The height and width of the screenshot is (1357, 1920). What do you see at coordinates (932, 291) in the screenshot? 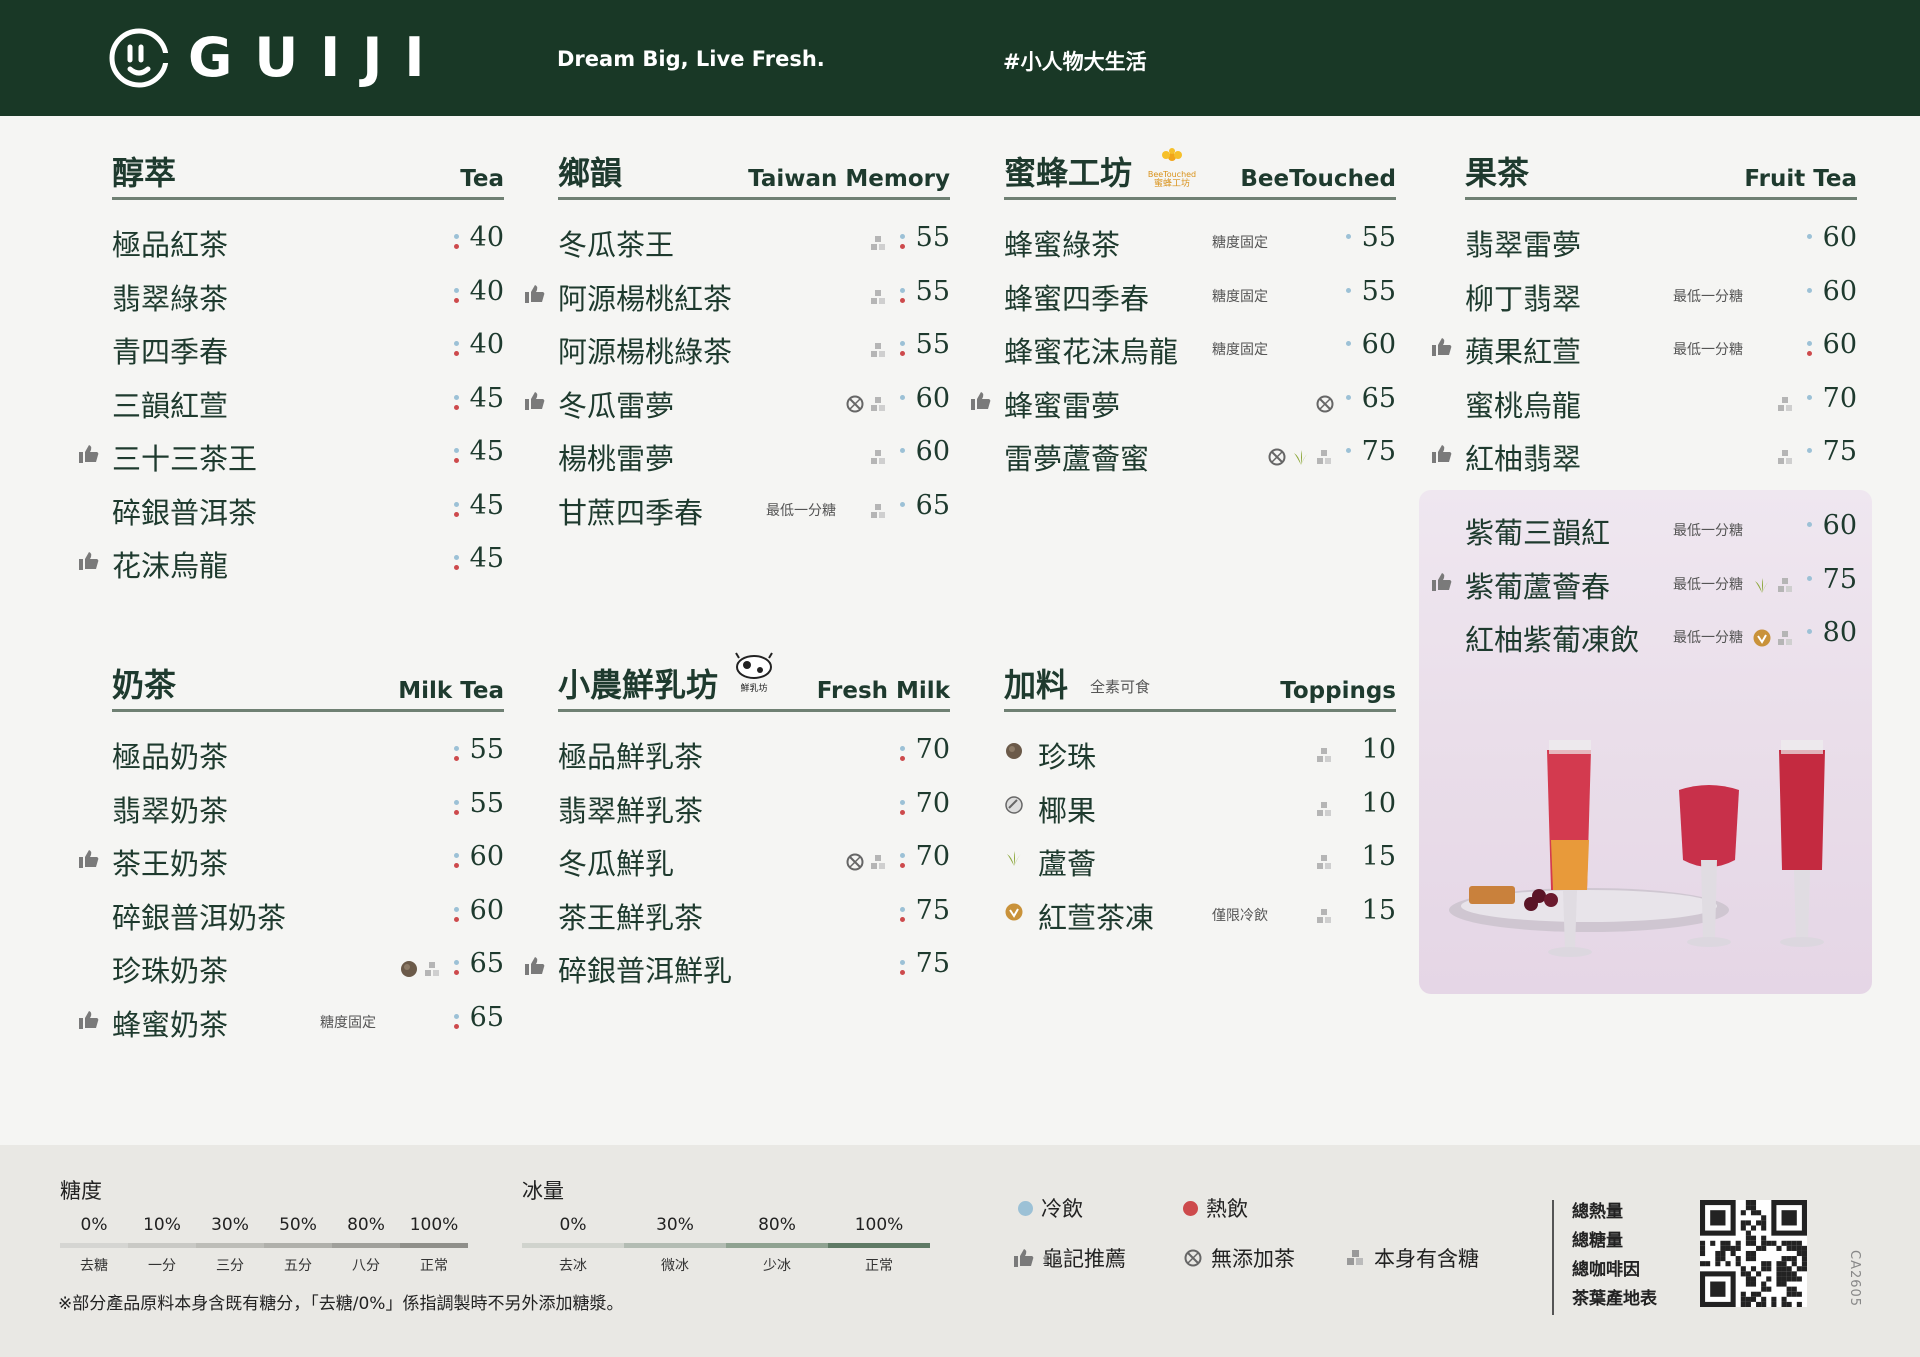
I see `item-price: 55` at bounding box center [932, 291].